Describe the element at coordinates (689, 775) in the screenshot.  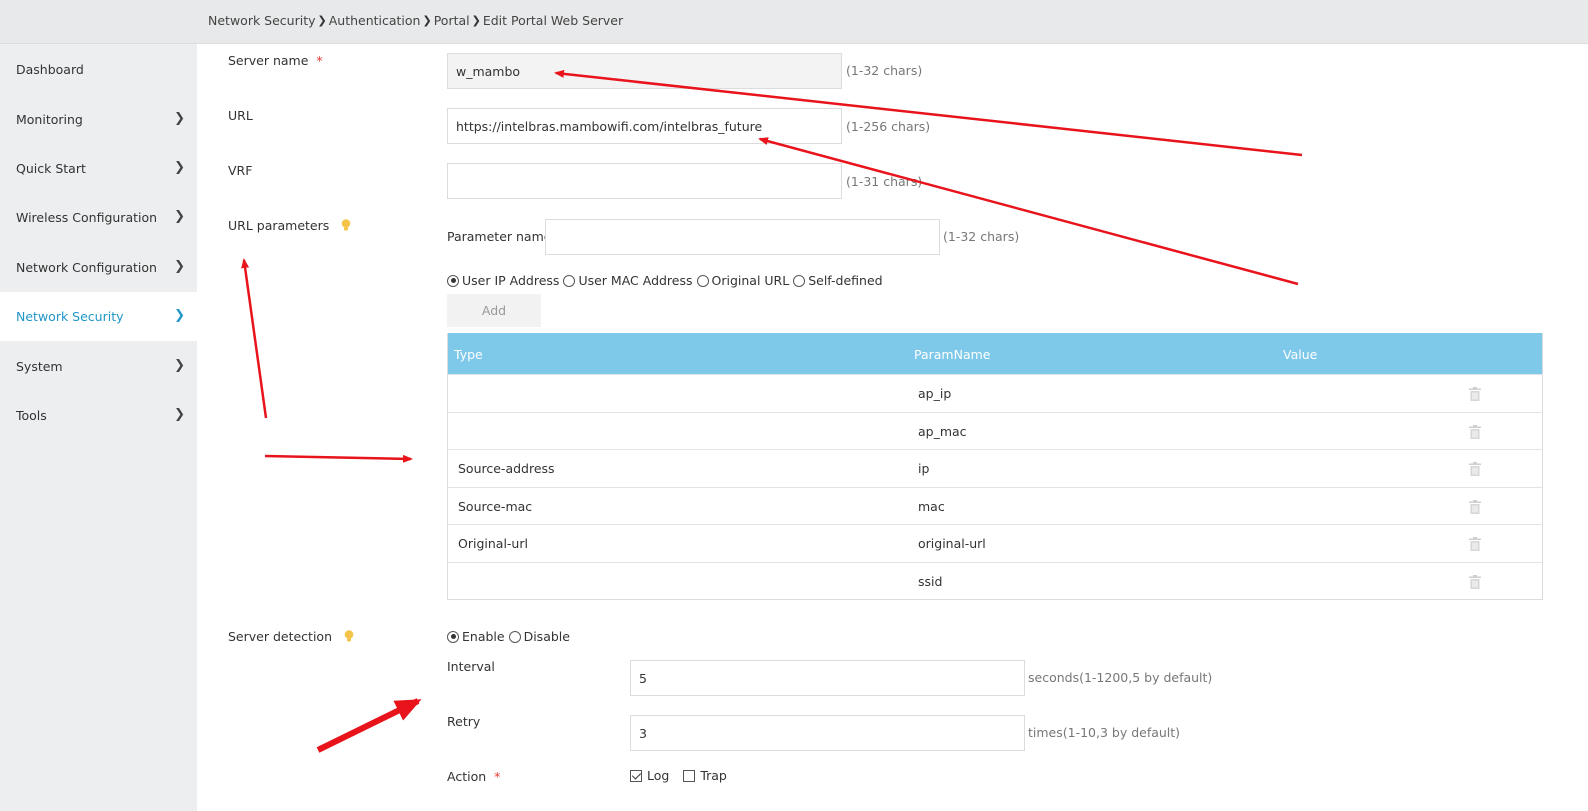
I see `checkbox-icon` at that location.